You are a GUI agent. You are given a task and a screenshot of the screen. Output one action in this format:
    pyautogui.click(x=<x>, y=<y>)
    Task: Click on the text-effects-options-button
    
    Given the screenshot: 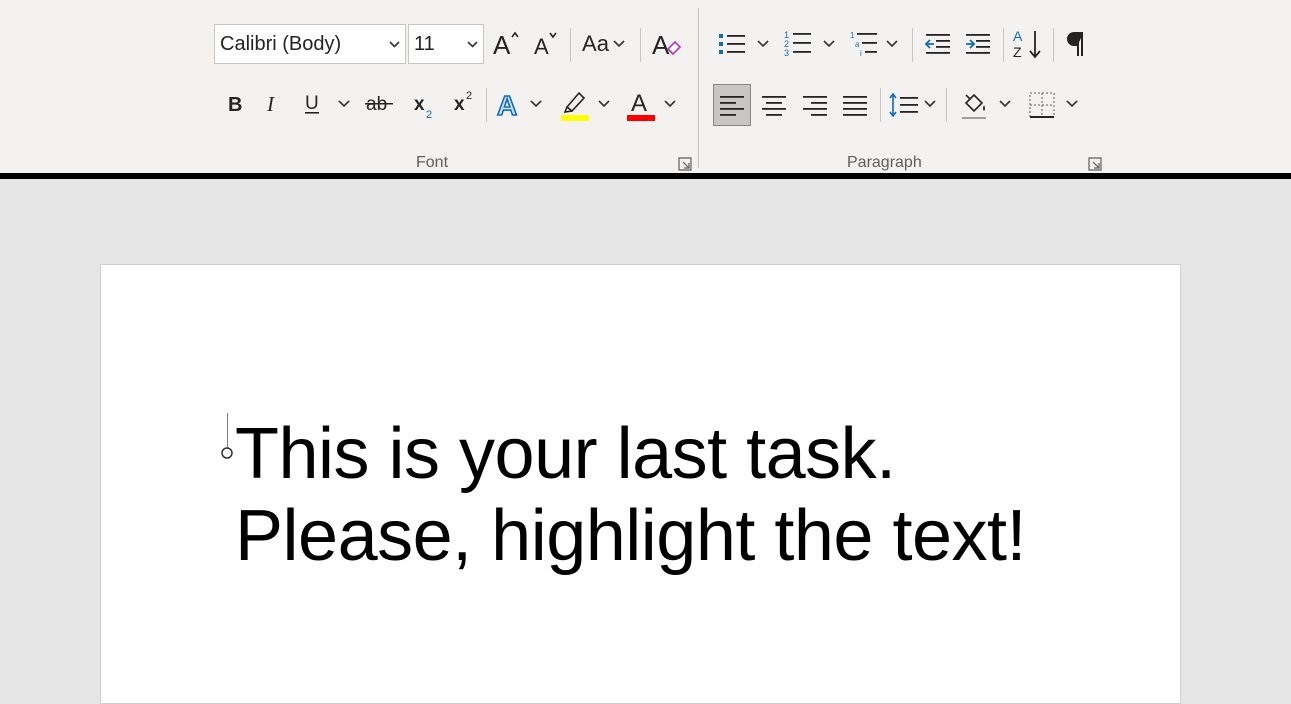 What is the action you would take?
    pyautogui.click(x=536, y=104)
    